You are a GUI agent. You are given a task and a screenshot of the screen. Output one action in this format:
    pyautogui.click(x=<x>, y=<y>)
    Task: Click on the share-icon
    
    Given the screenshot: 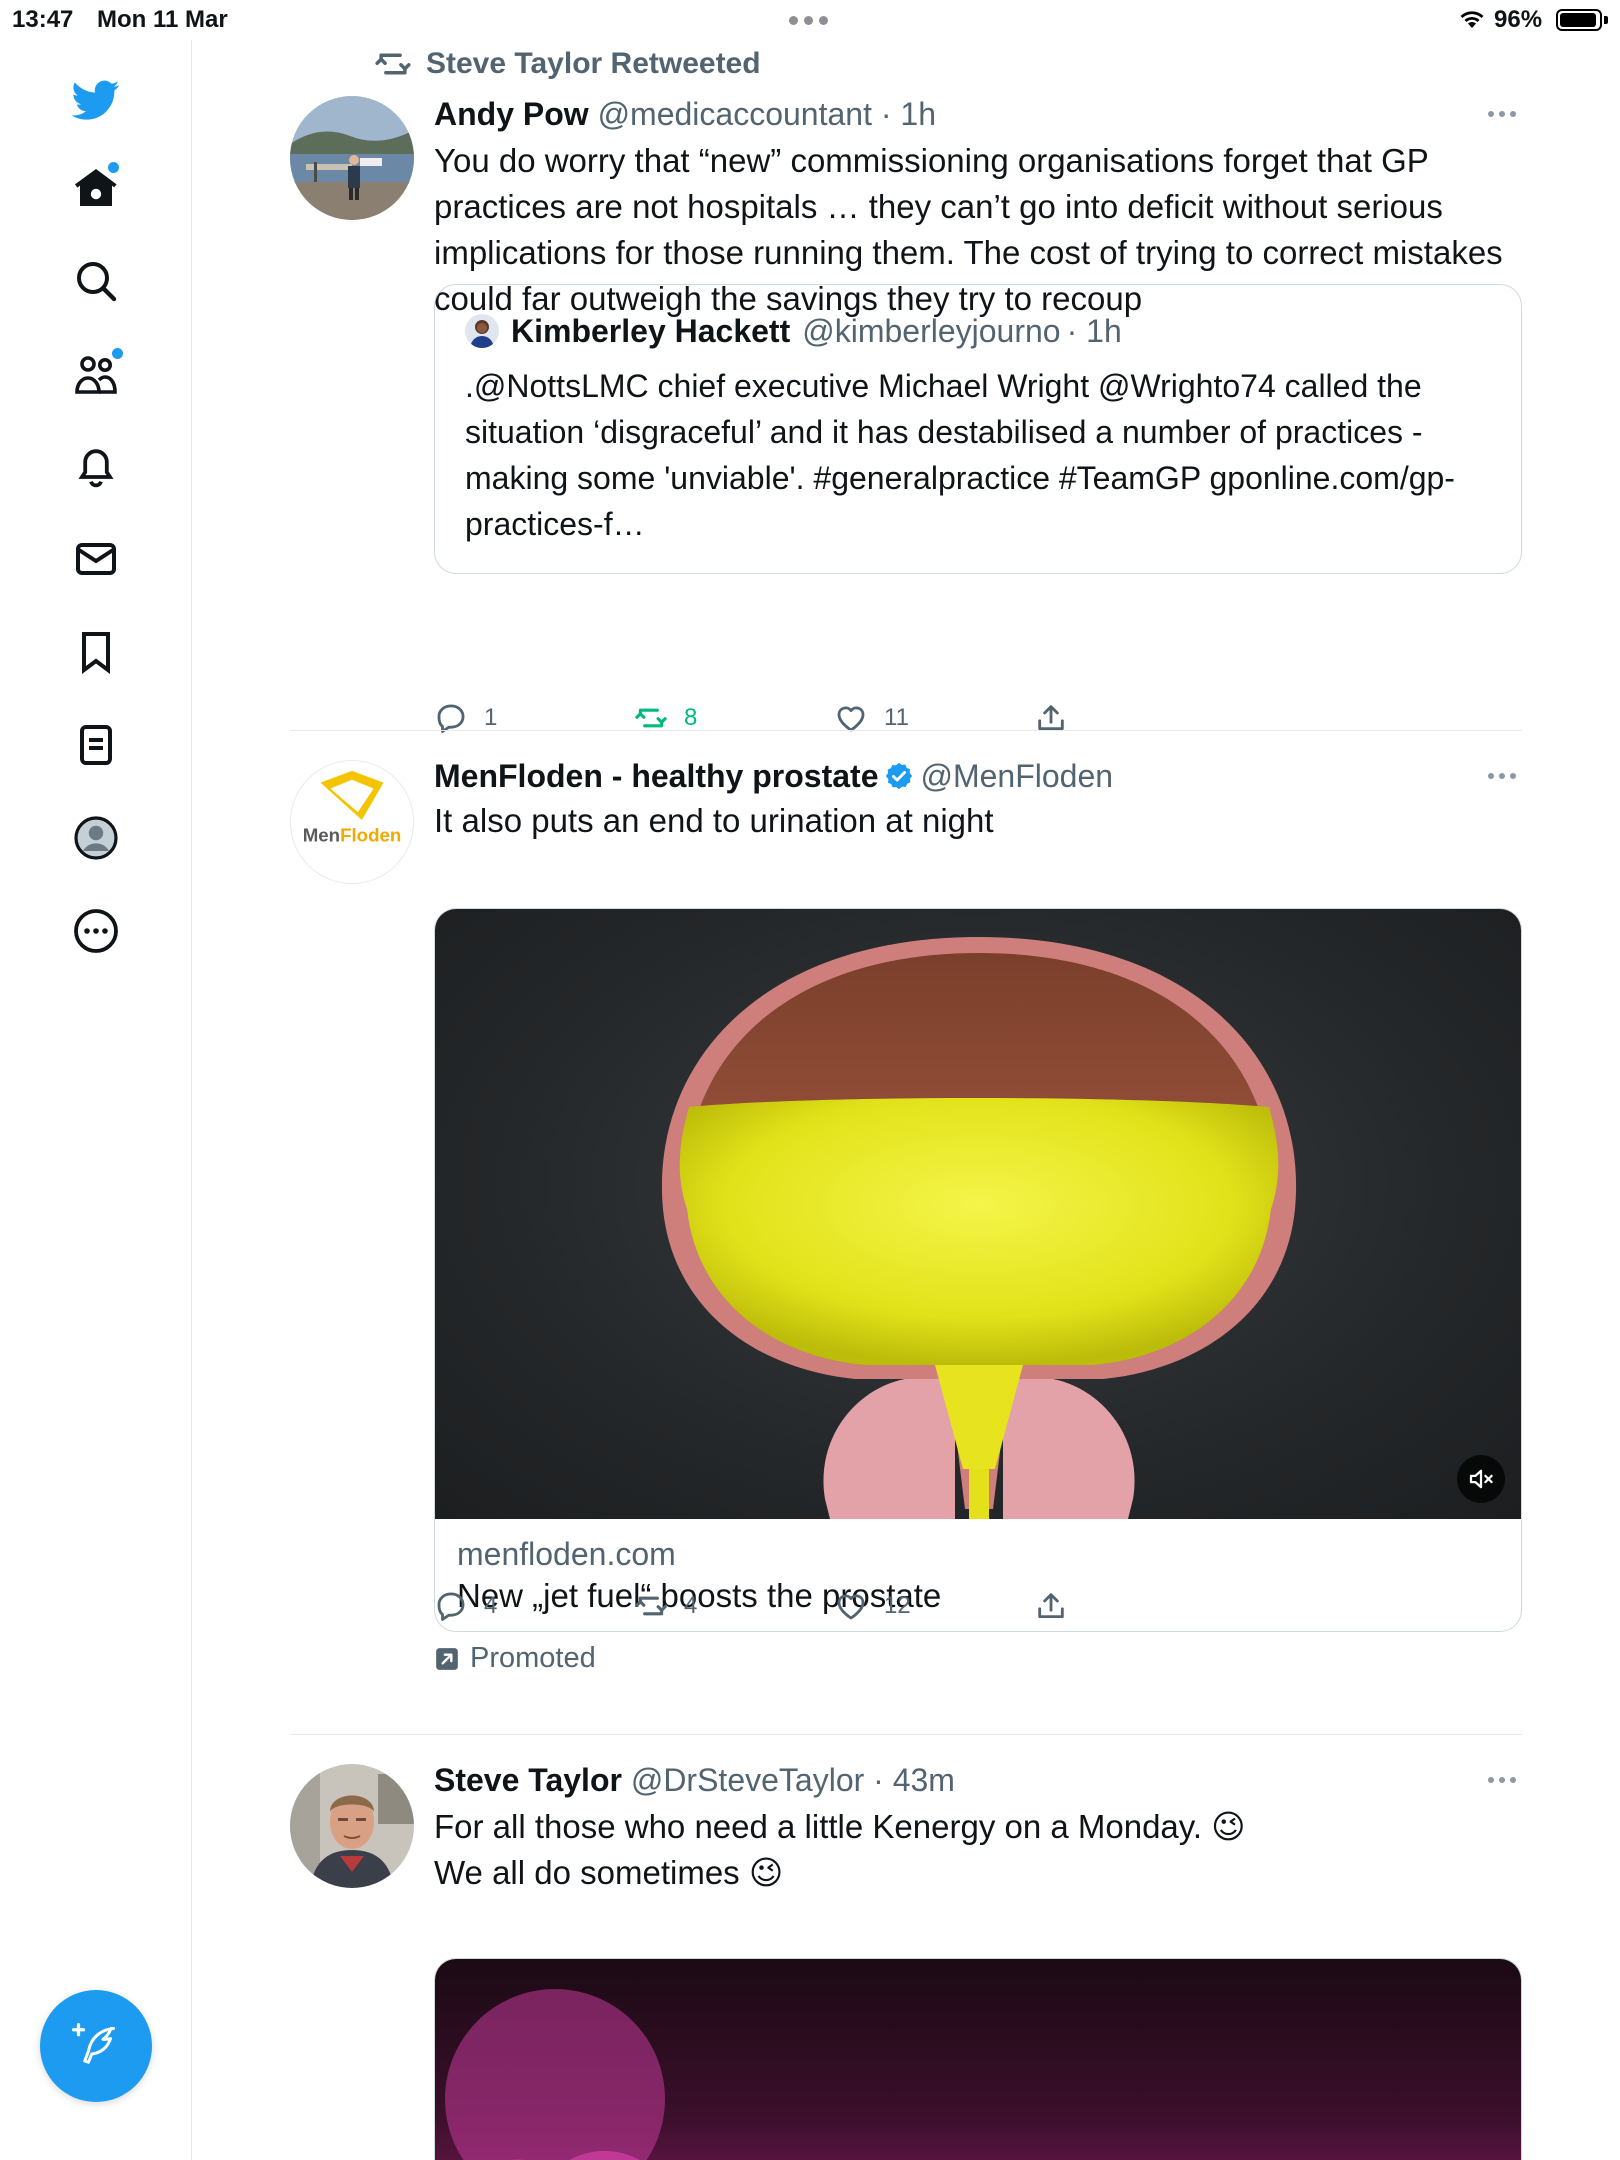 What is the action you would take?
    pyautogui.click(x=1051, y=1606)
    